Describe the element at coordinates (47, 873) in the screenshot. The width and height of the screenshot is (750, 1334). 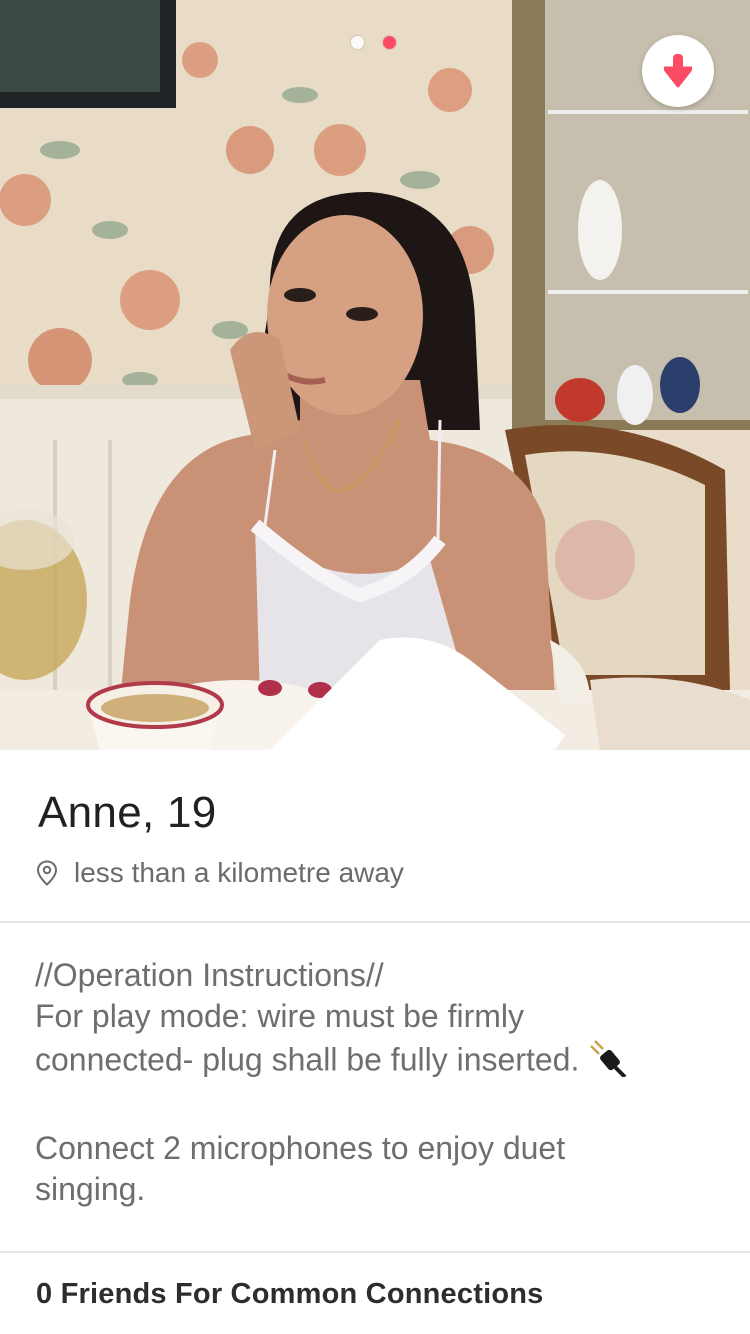
I see `location-pin-icon` at that location.